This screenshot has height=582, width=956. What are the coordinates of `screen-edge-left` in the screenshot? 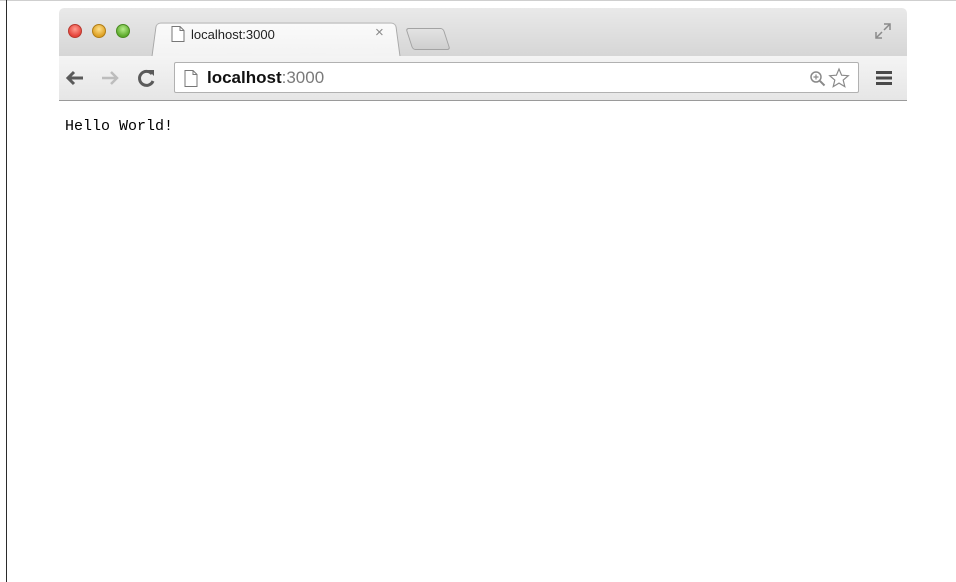 It's located at (6, 291).